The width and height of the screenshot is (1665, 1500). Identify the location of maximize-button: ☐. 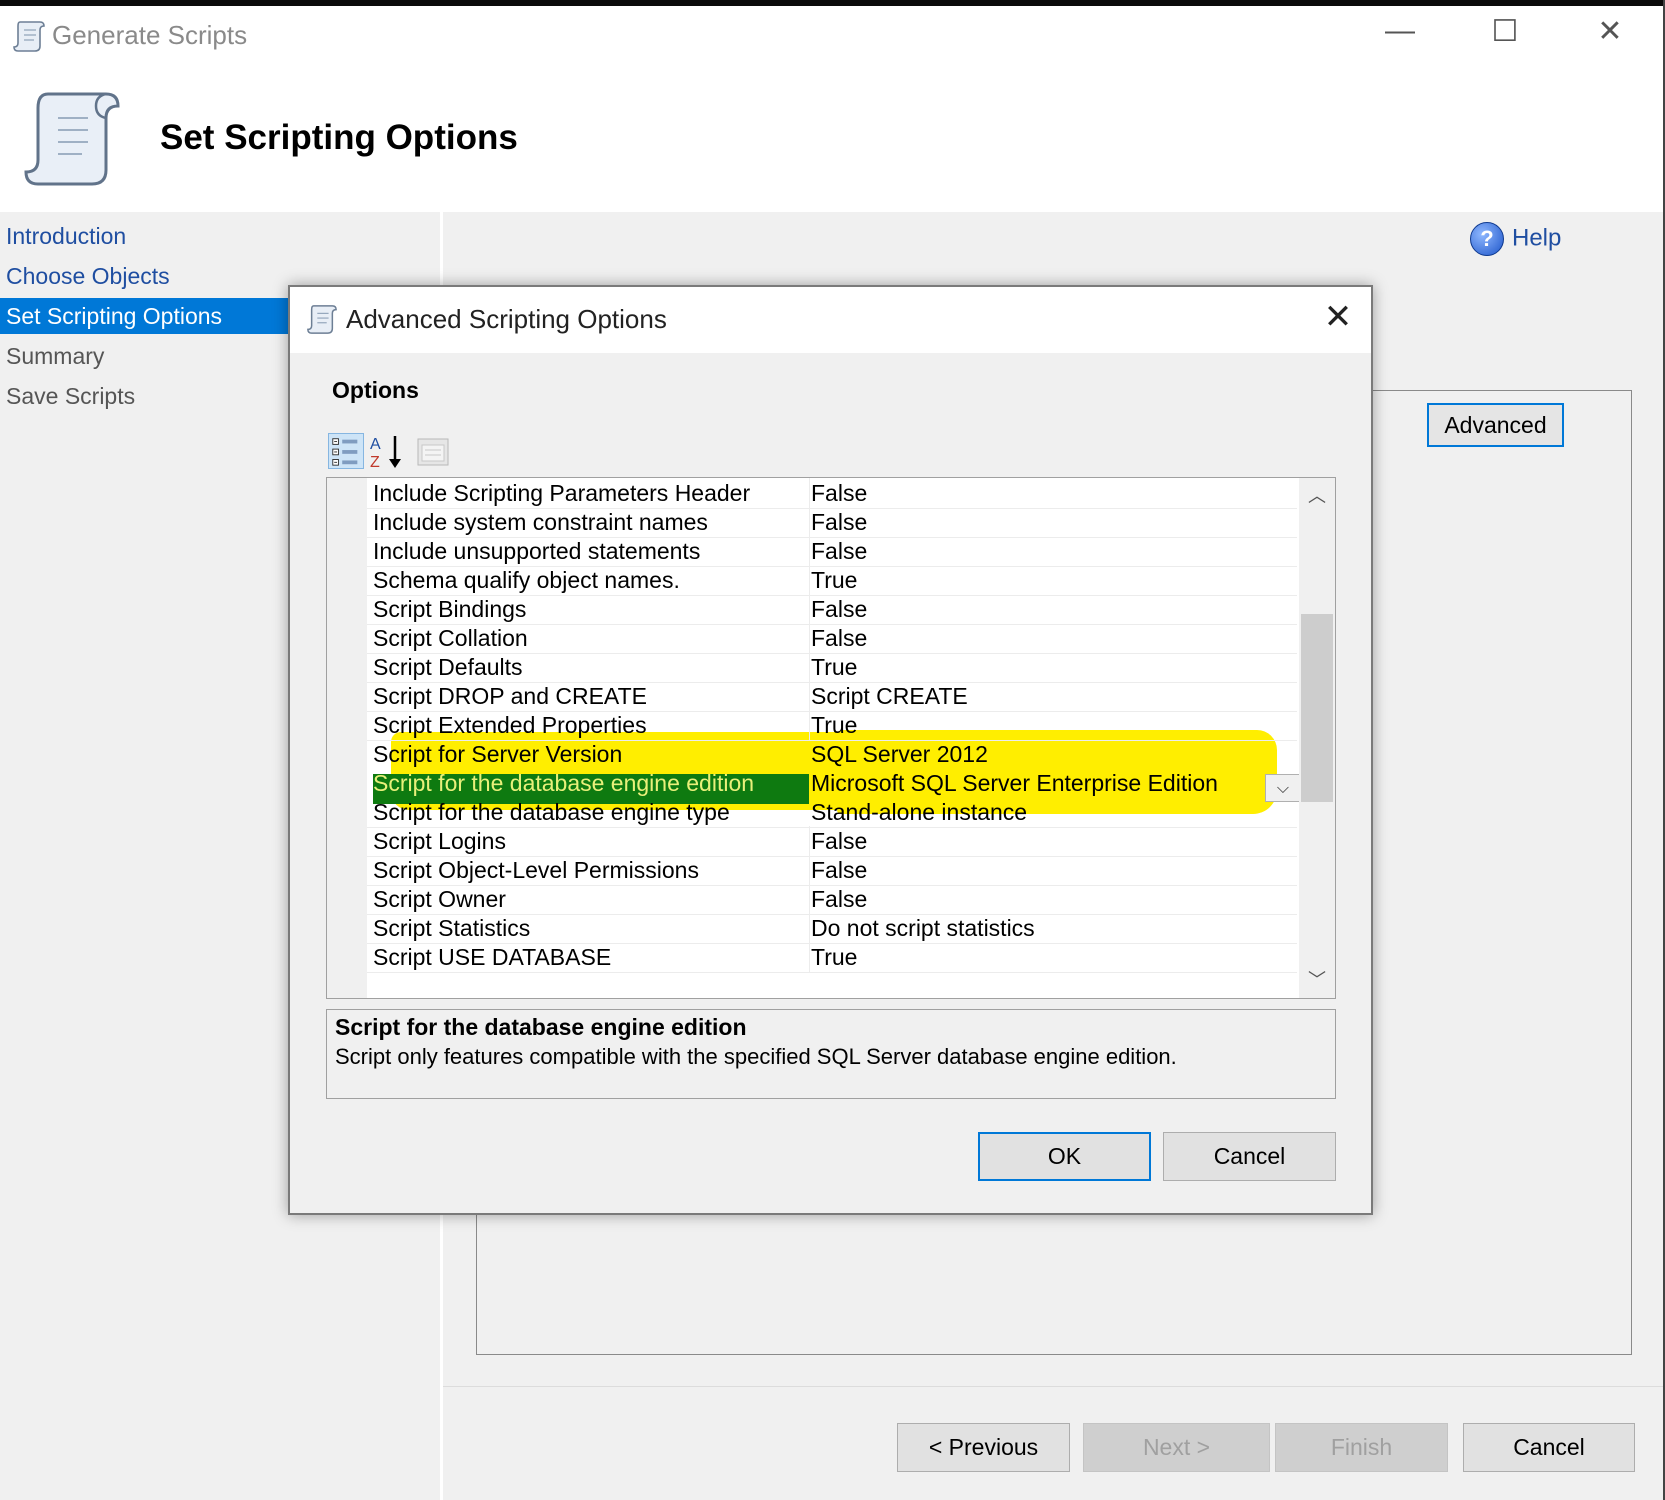
(1505, 31).